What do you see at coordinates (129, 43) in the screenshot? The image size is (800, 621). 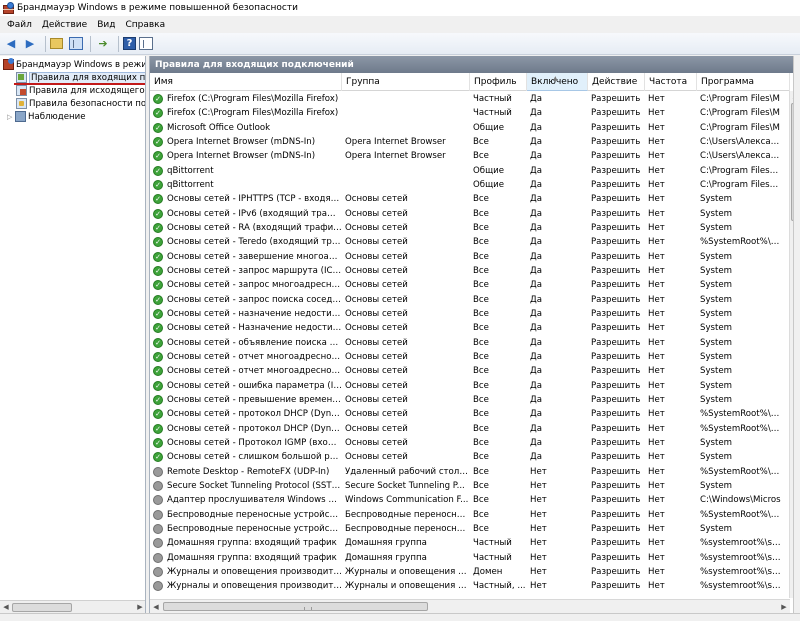 I see `help-icon: ?` at bounding box center [129, 43].